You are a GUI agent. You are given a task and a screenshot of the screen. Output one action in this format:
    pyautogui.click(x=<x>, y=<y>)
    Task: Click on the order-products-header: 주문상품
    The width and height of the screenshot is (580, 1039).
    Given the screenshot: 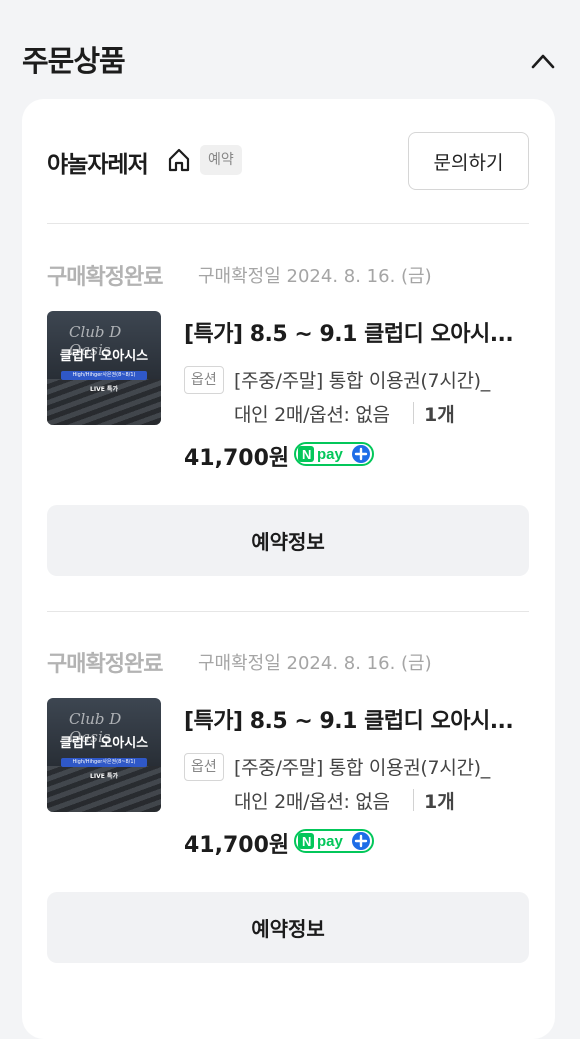 What is the action you would take?
    pyautogui.click(x=290, y=49)
    